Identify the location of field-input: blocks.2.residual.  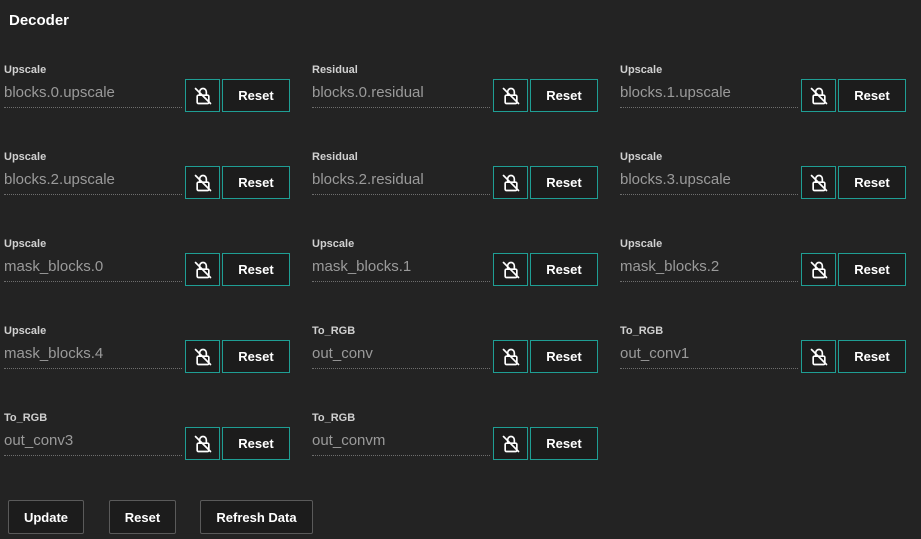
(401, 182).